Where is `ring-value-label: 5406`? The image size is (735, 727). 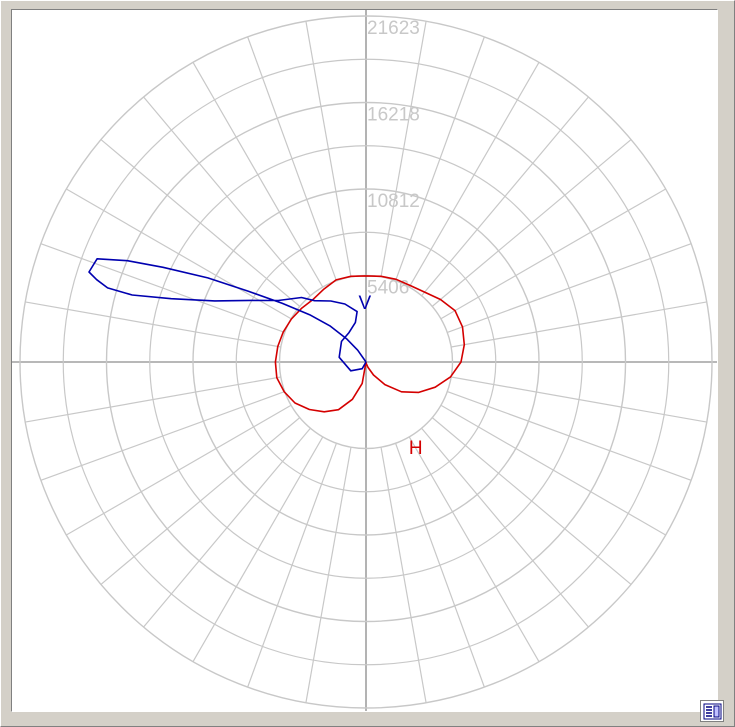
ring-value-label: 5406 is located at coordinates (388, 287).